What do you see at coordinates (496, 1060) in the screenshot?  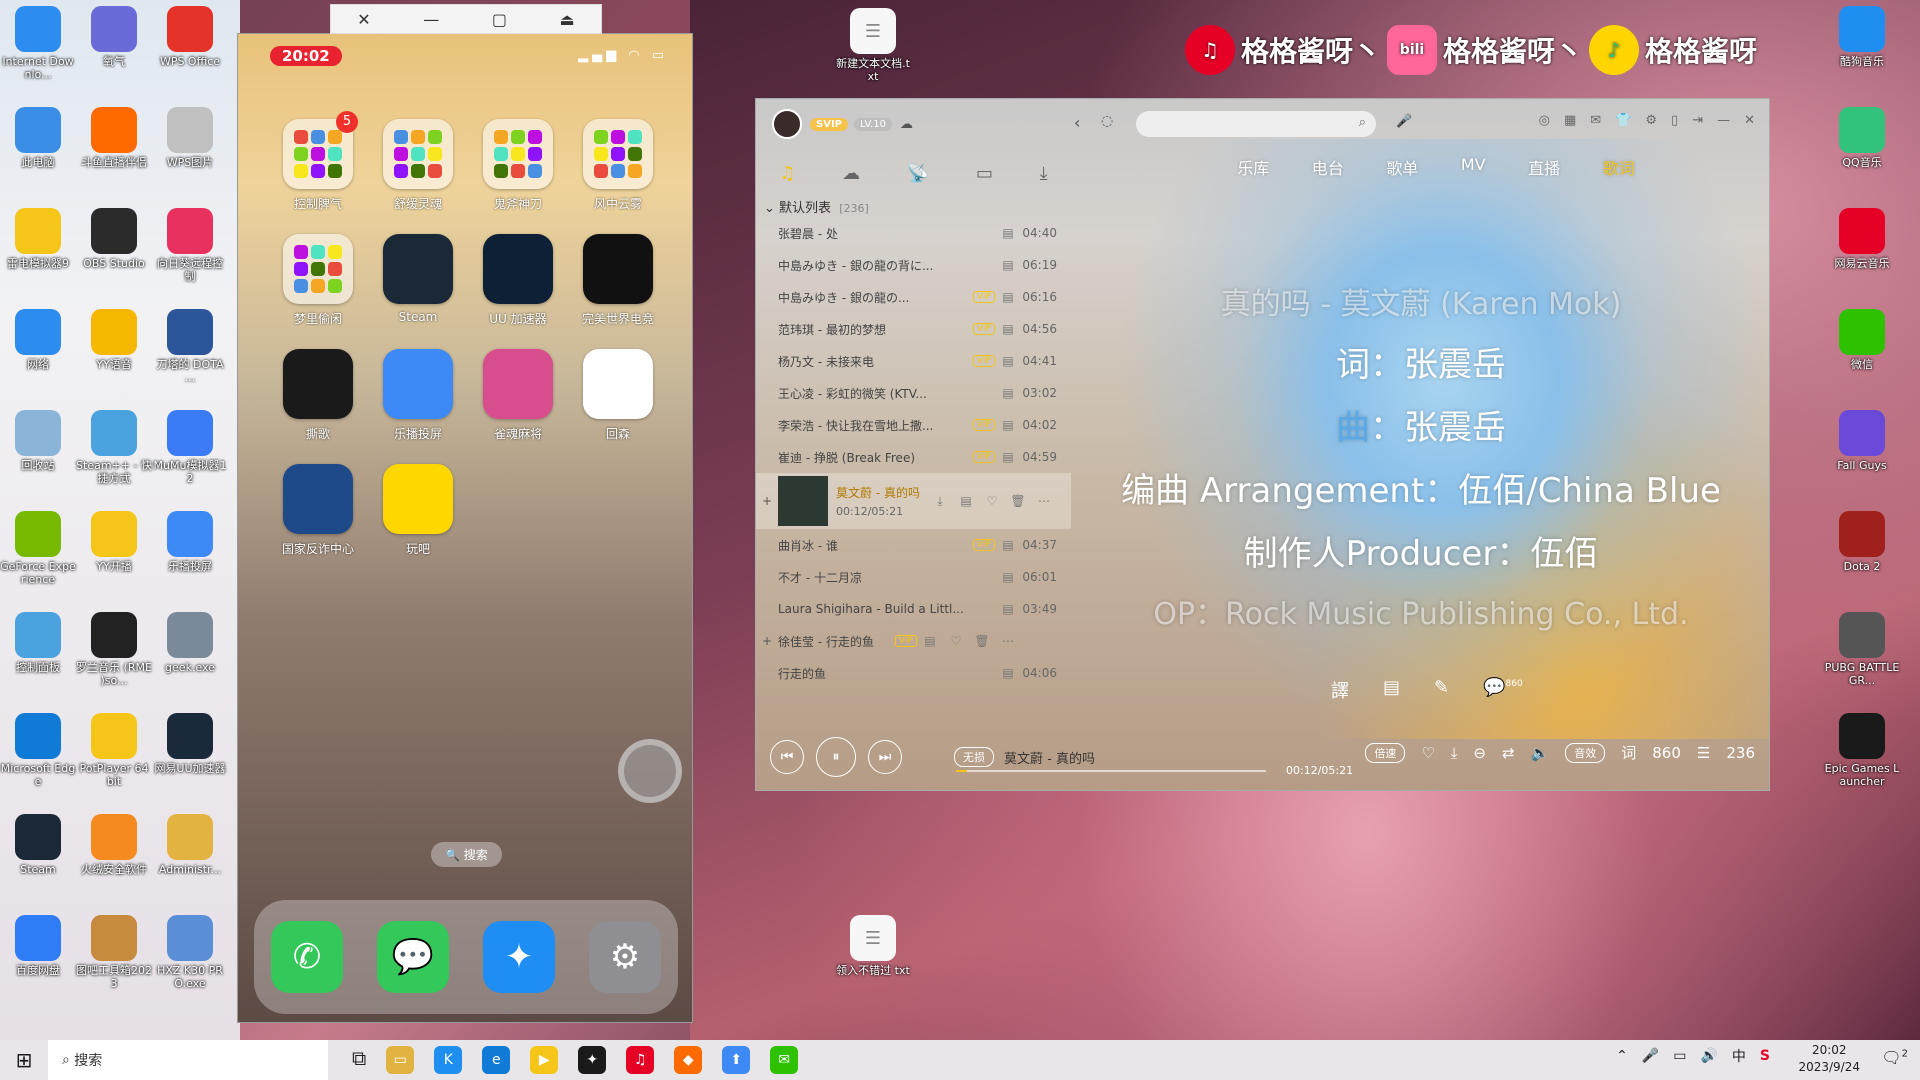 I see `edge-icon: e` at bounding box center [496, 1060].